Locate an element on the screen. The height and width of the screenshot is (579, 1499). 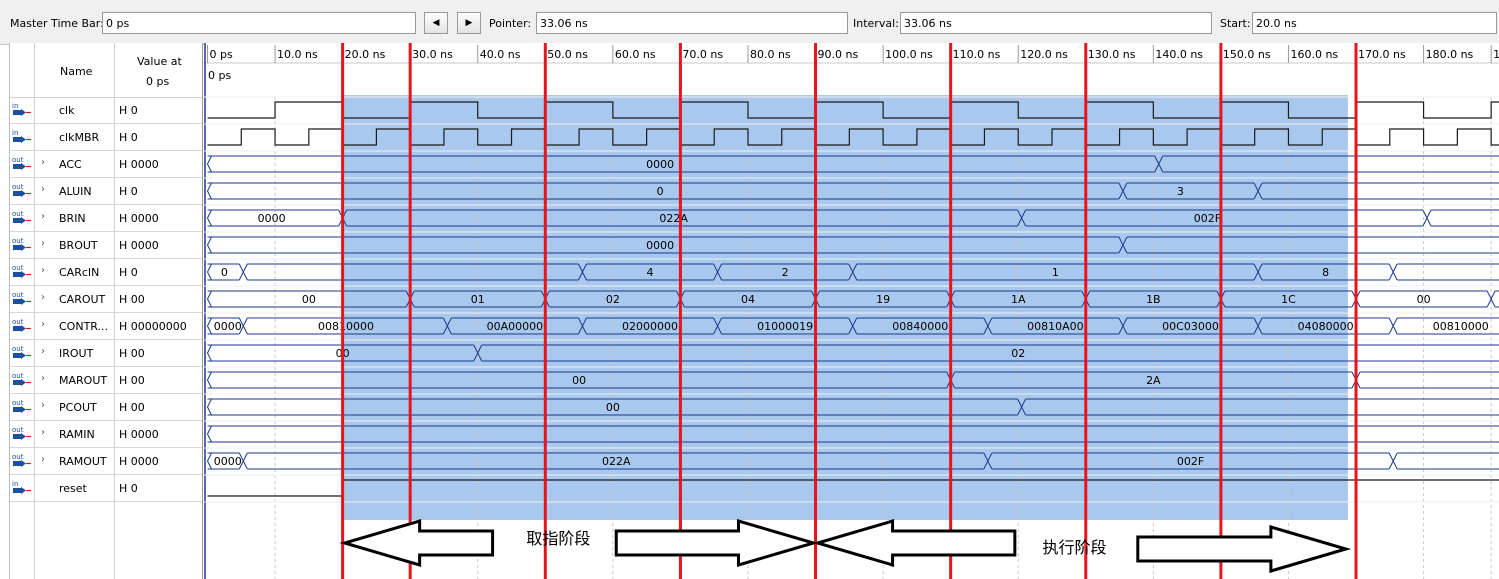
signal-row-irout: out › IROUT H 00 is located at coordinates (106, 353).